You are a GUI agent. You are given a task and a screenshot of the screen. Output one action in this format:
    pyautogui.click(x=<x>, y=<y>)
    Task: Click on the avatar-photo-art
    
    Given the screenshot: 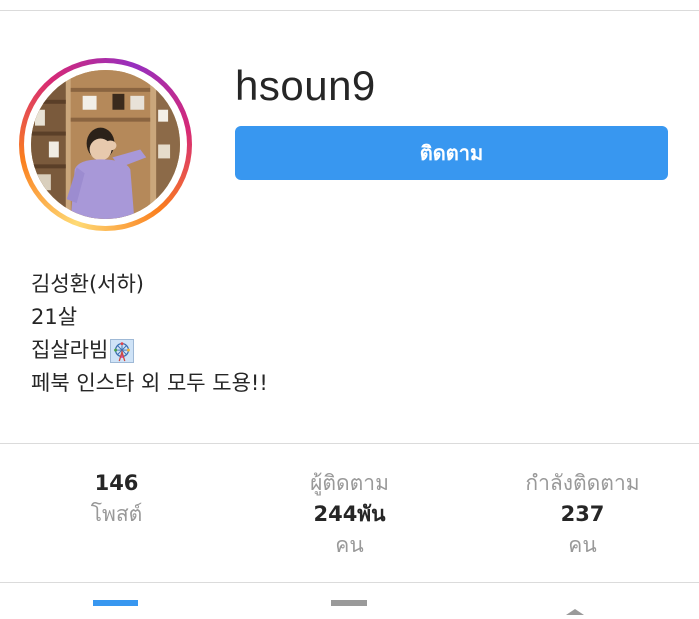 What is the action you would take?
    pyautogui.click(x=105, y=144)
    